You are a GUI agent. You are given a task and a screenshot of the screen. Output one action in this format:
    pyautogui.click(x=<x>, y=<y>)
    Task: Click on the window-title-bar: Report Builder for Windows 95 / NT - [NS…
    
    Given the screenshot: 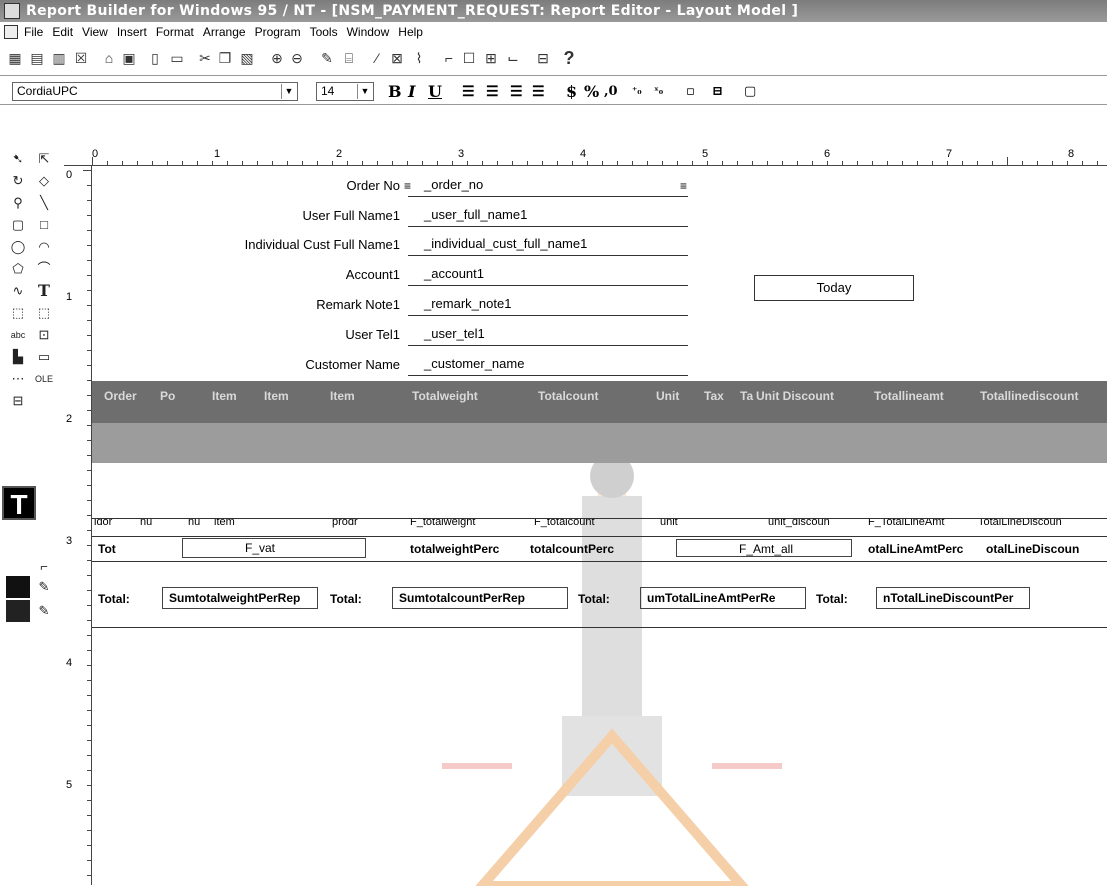 What is the action you would take?
    pyautogui.click(x=553, y=11)
    